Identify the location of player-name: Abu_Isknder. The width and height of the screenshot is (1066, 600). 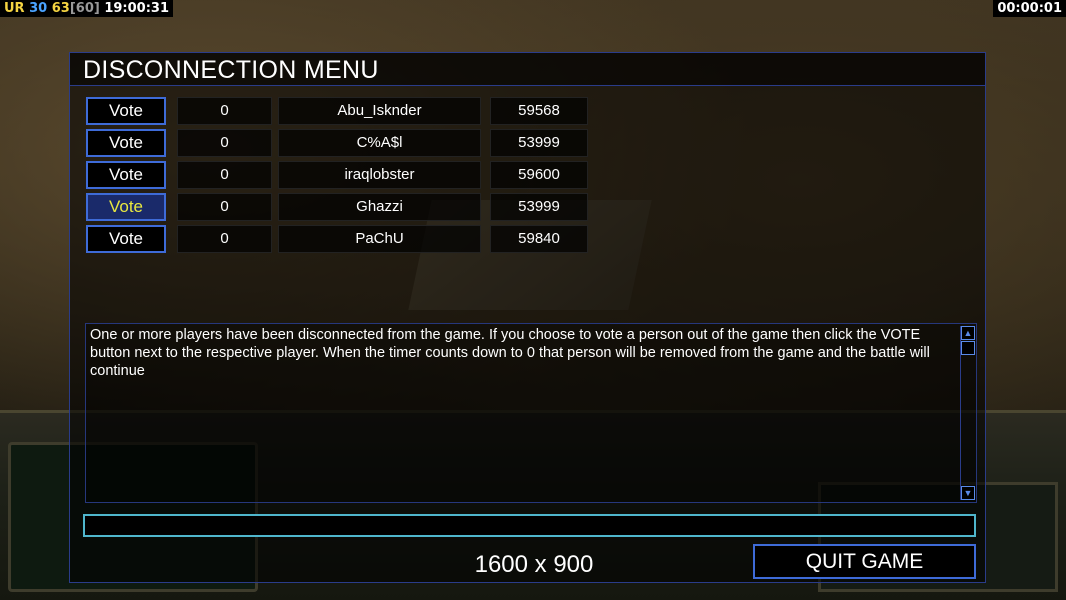
(379, 111).